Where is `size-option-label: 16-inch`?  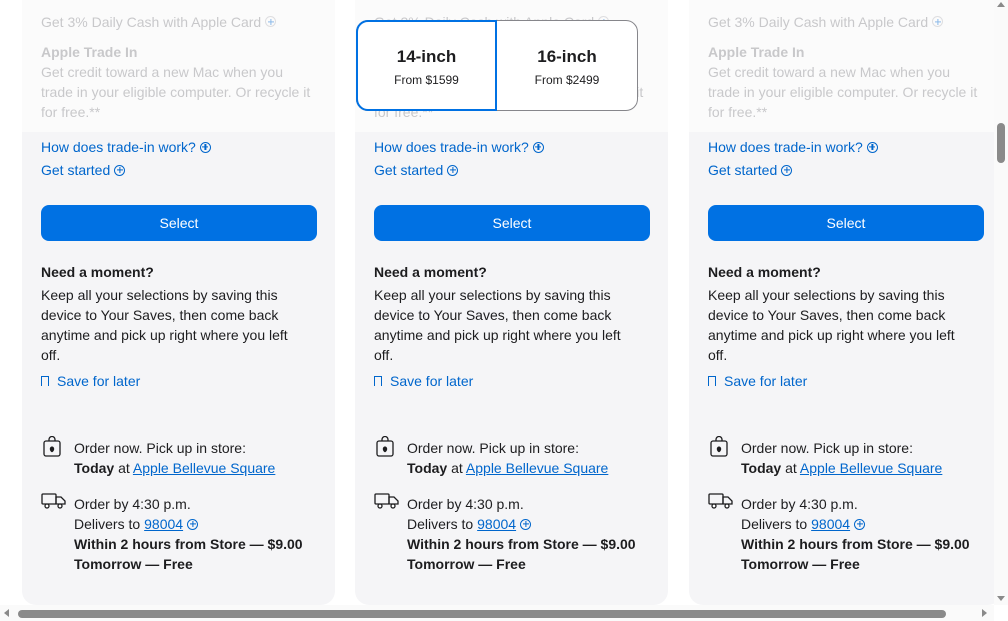 size-option-label: 16-inch is located at coordinates (567, 56).